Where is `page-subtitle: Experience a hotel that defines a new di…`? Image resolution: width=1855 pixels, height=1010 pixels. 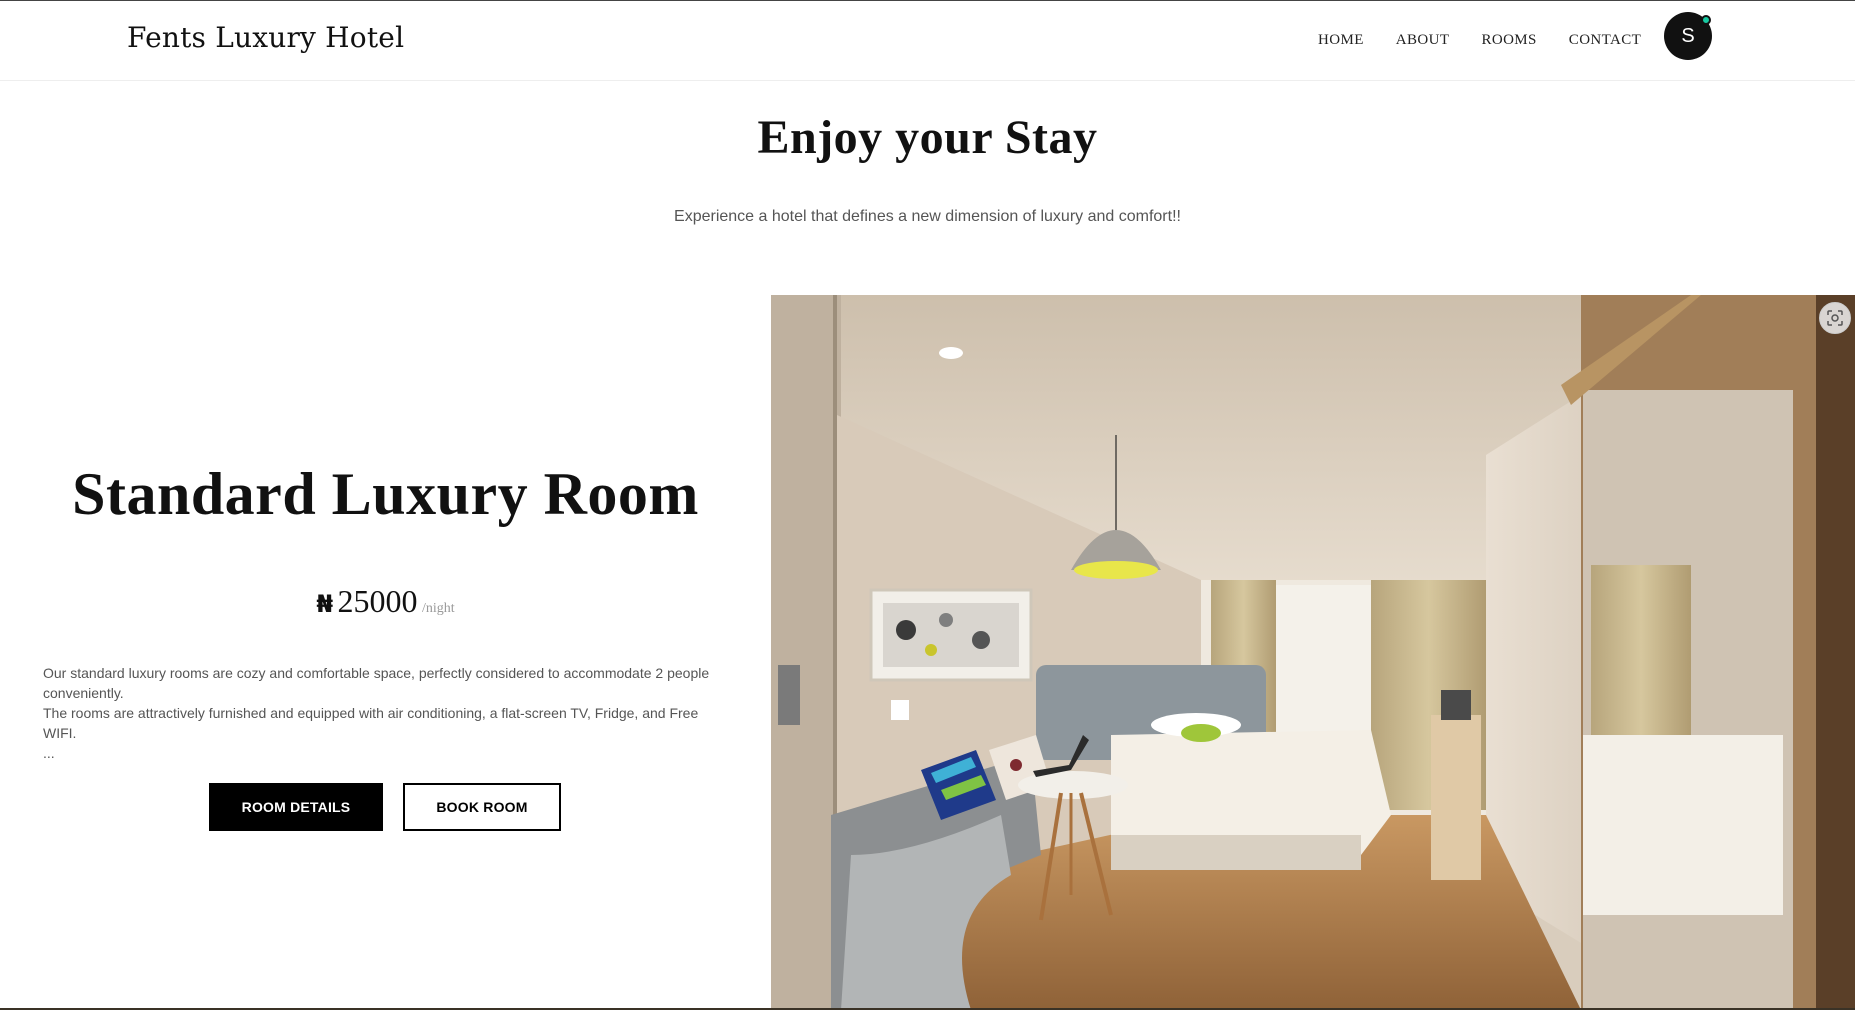
page-subtitle: Experience a hotel that defines a new di… is located at coordinates (927, 216).